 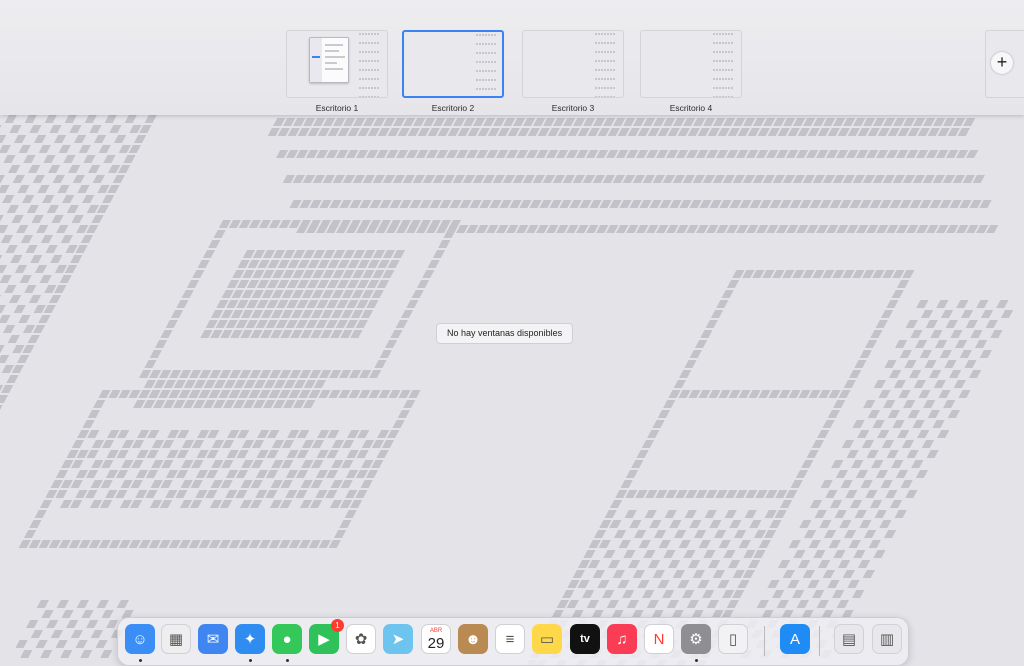 I want to click on messages-icon: ●, so click(x=287, y=639).